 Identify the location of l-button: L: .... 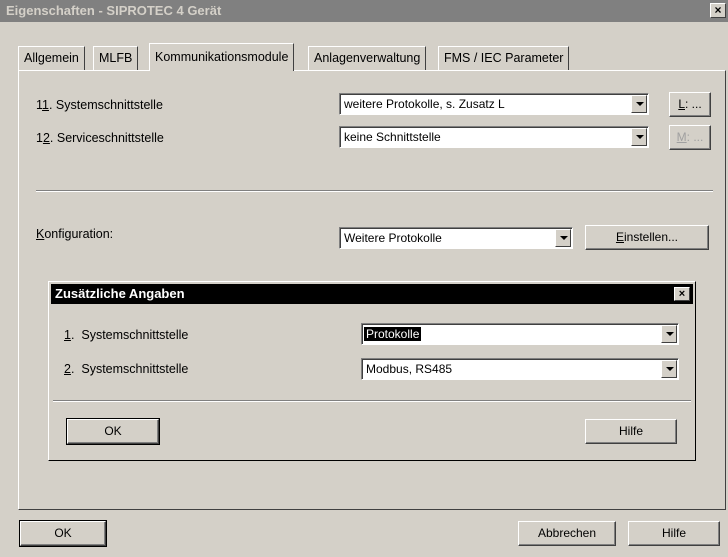
(690, 104).